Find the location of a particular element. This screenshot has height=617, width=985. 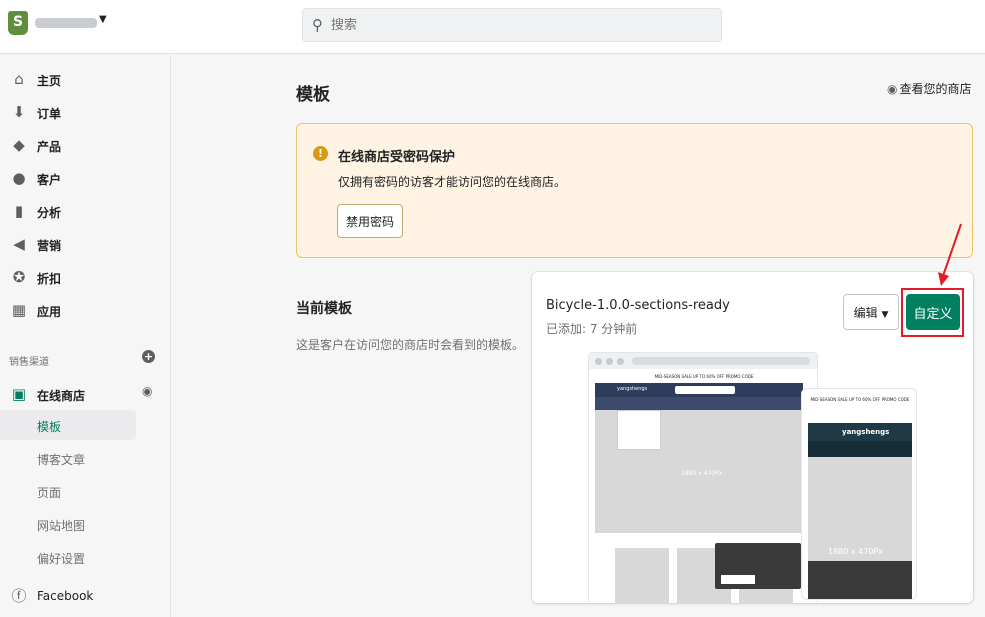

sidebar-item-label: 客户 is located at coordinates (49, 180).